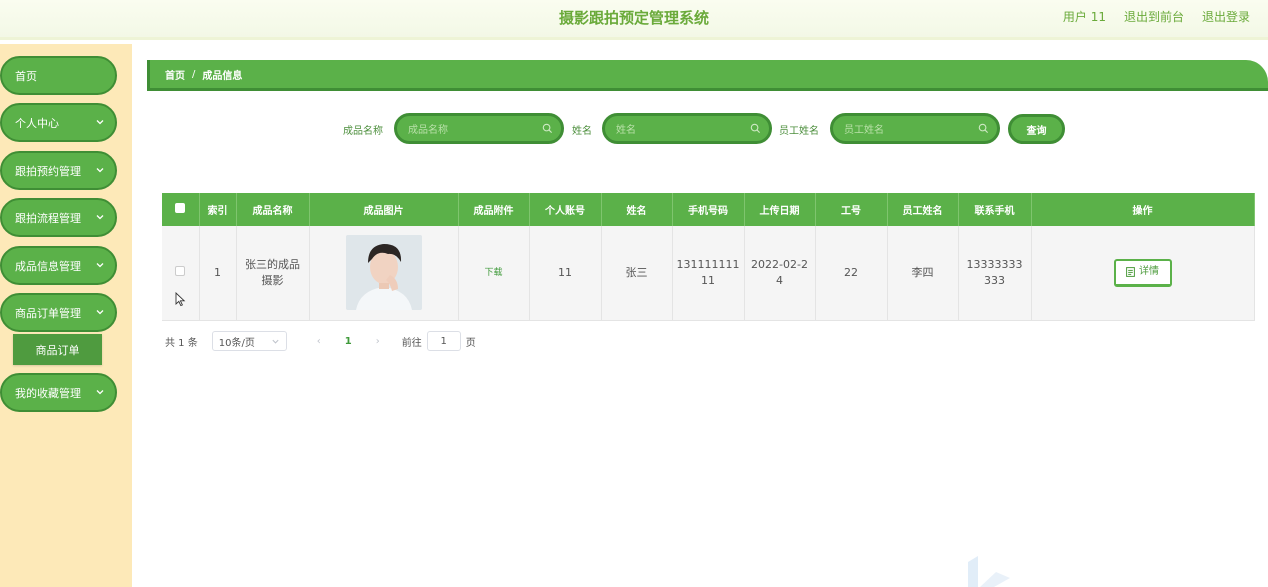  Describe the element at coordinates (707, 75) in the screenshot. I see `breadcrumb: 首页 / 成品信息` at that location.